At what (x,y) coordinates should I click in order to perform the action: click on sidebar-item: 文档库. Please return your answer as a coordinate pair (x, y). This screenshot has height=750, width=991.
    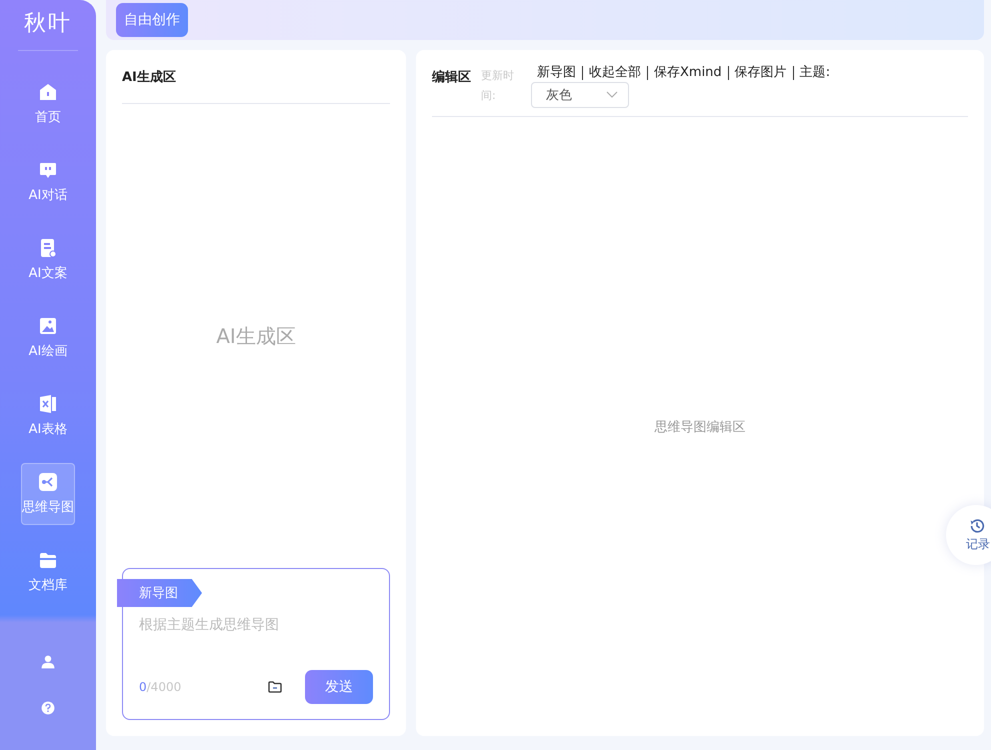
    Looking at the image, I should click on (48, 572).